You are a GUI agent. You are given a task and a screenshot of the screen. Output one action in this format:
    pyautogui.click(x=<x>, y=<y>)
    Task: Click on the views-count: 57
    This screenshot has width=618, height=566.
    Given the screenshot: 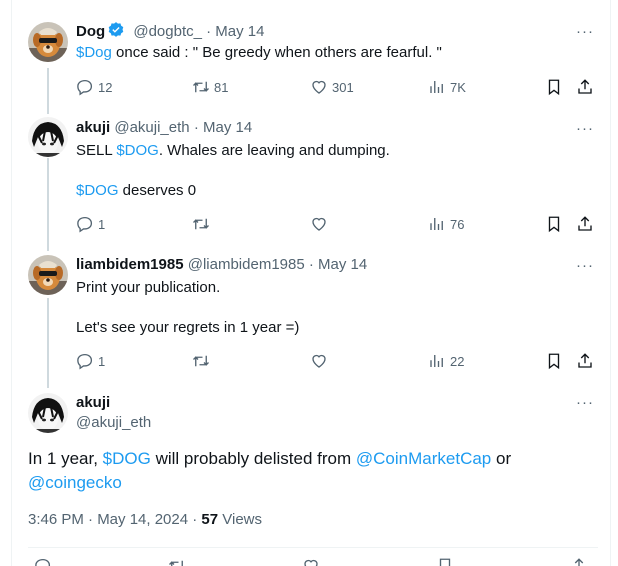 What is the action you would take?
    pyautogui.click(x=210, y=519)
    